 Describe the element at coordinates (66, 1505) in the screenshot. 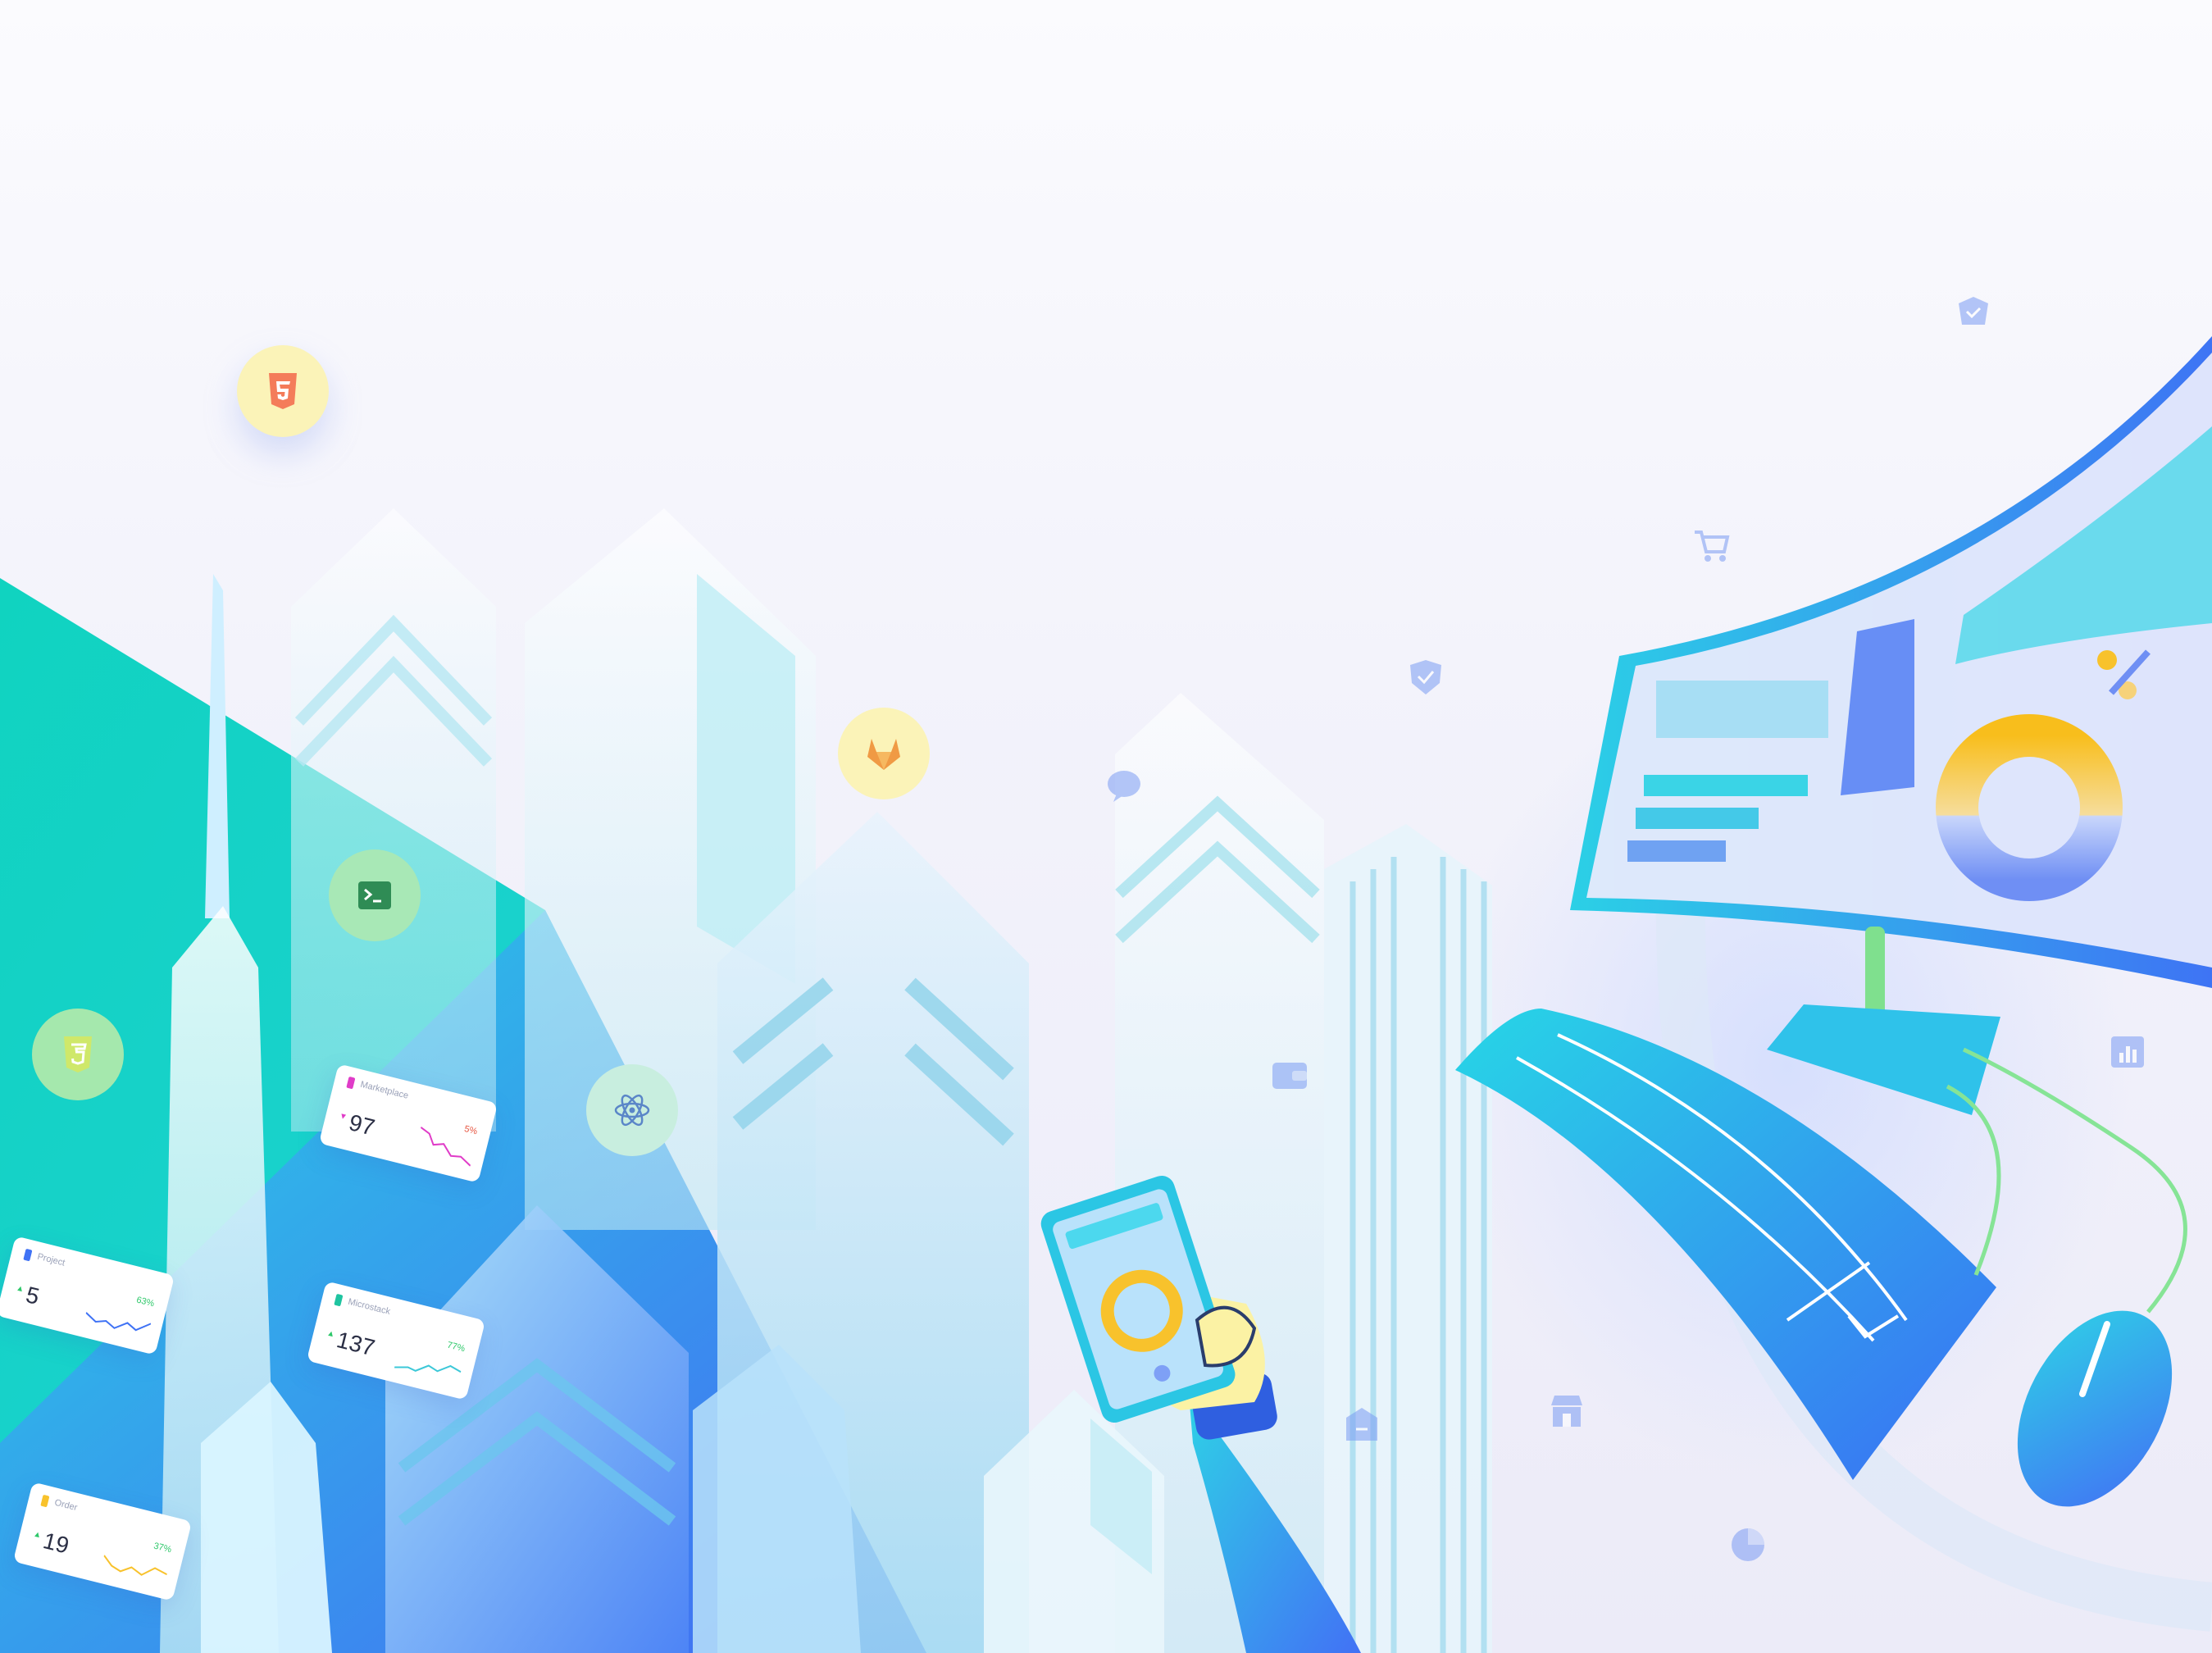

I see `card-label: Order` at that location.